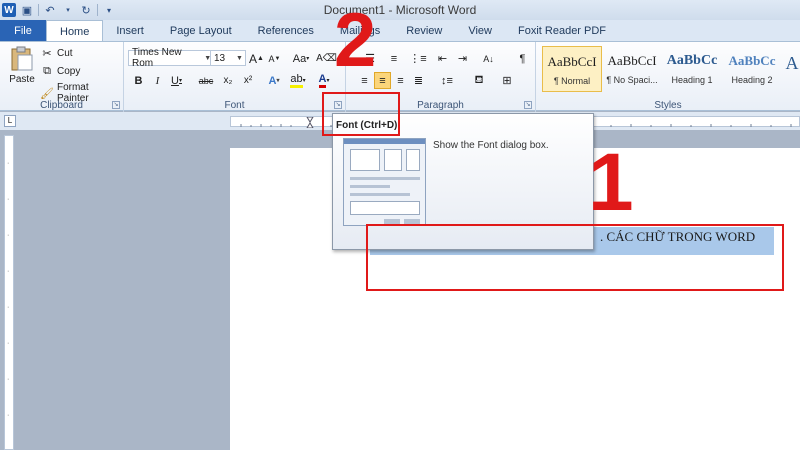 This screenshot has width=800, height=450. What do you see at coordinates (792, 63) in the screenshot?
I see `style-title-sample-icon: A` at bounding box center [792, 63].